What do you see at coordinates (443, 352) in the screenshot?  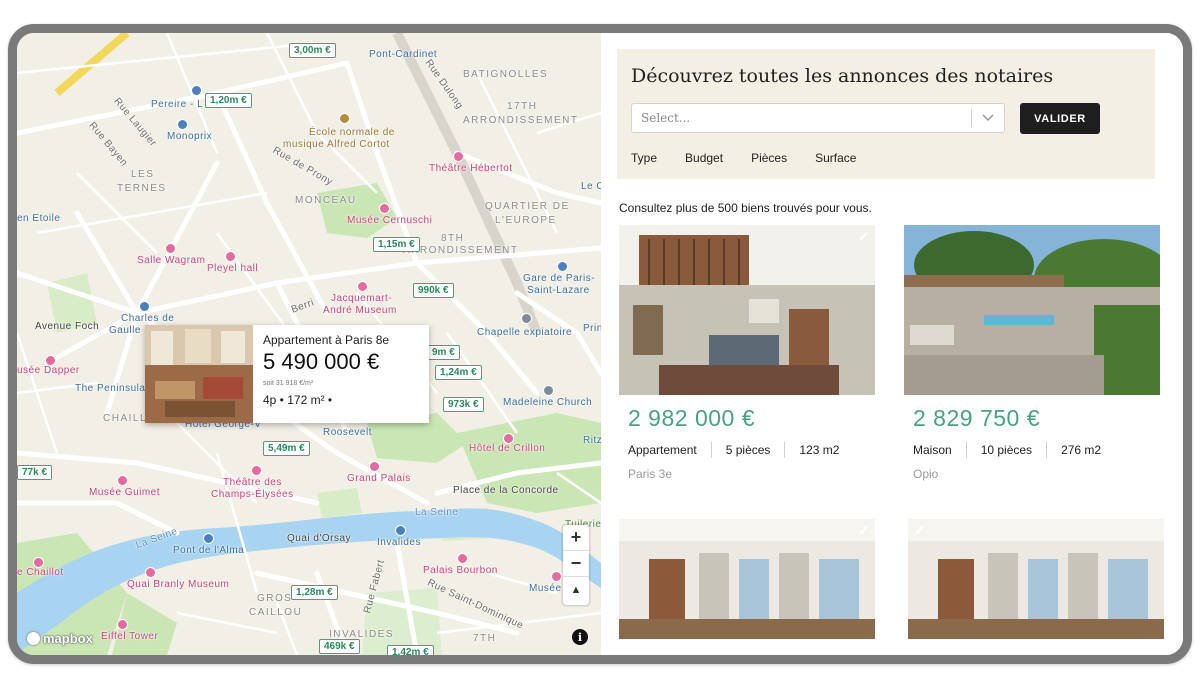 I see `map-price-tag: 9m €` at bounding box center [443, 352].